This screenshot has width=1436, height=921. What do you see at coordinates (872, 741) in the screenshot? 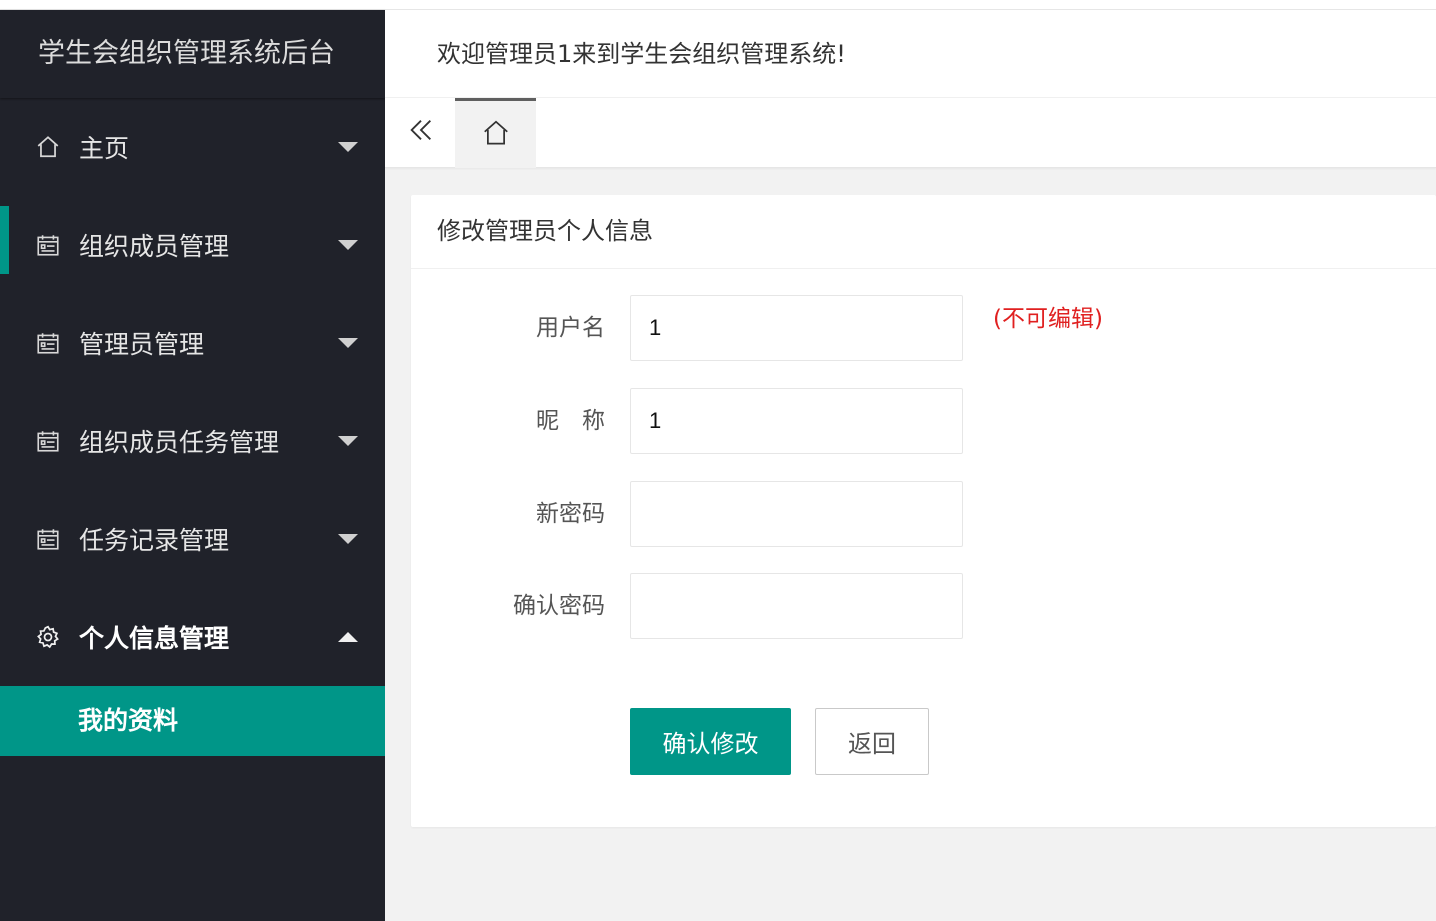
I see `back-button: 返回` at bounding box center [872, 741].